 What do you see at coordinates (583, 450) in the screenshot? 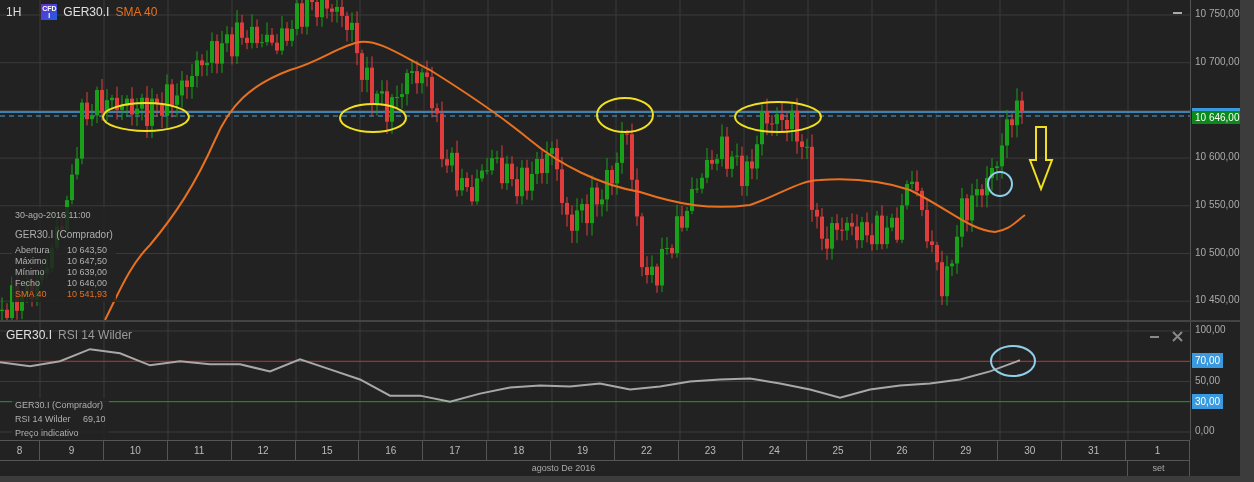
I see `date-tick: 19` at bounding box center [583, 450].